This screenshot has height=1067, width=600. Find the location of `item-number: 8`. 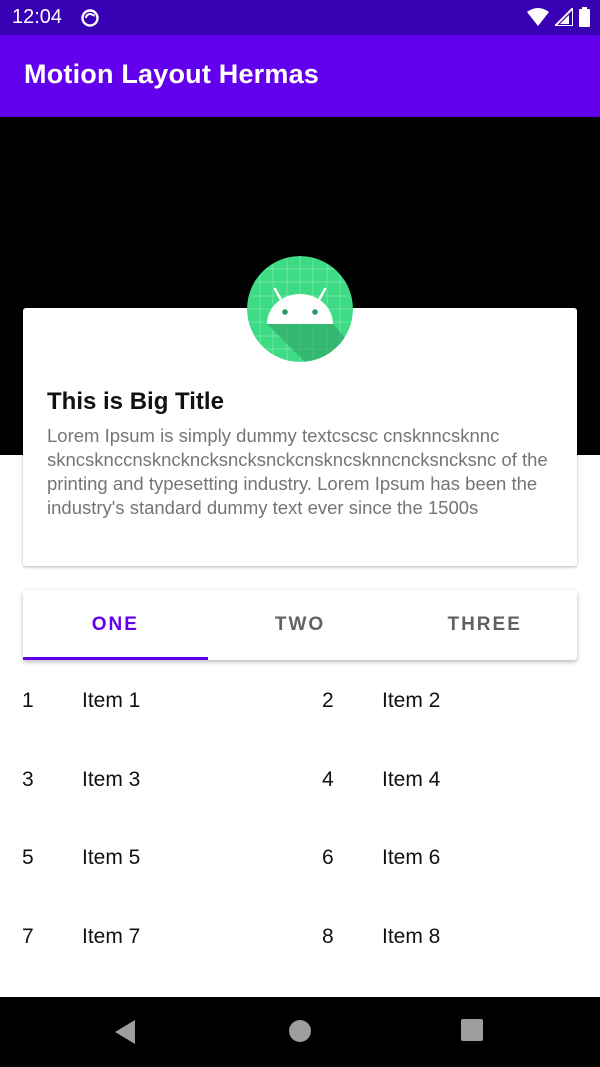

item-number: 8 is located at coordinates (328, 936).